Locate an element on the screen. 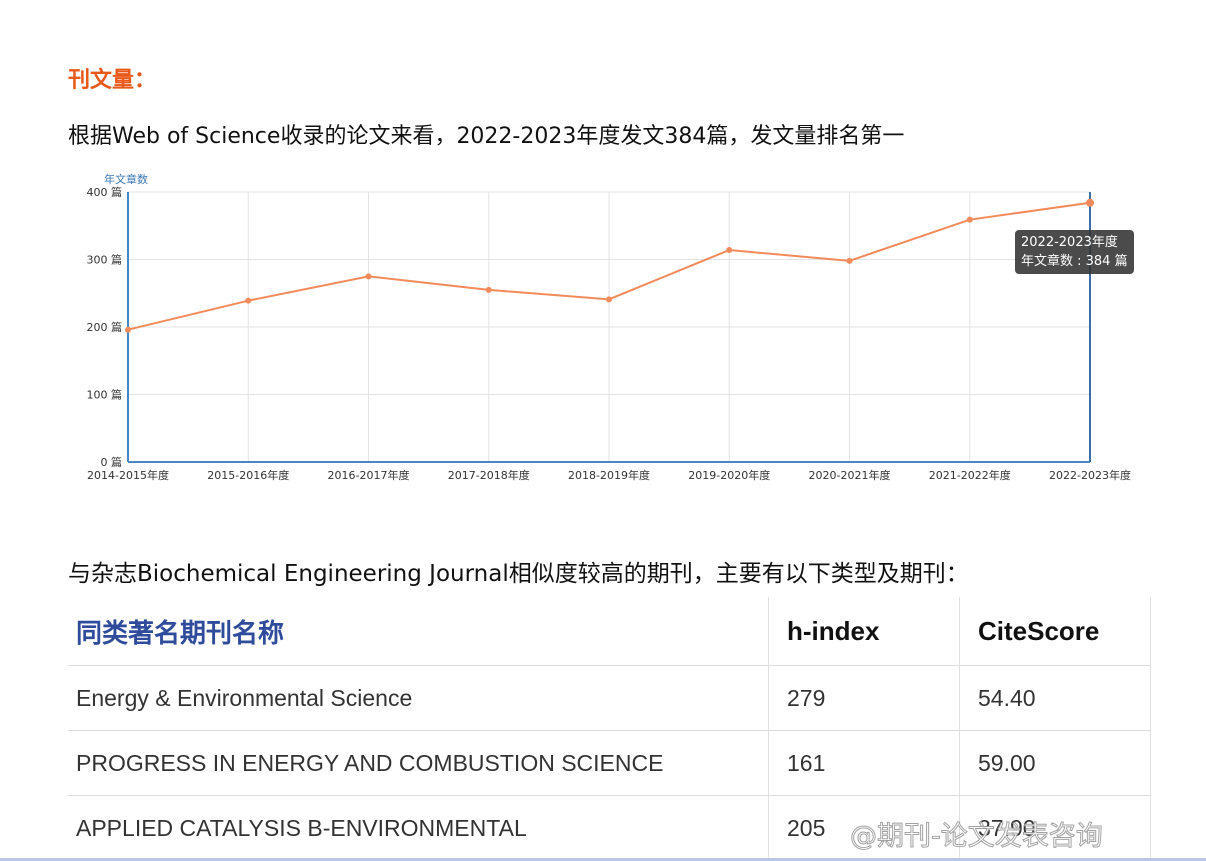  y-tick-label: 0 篇 is located at coordinates (112, 462).